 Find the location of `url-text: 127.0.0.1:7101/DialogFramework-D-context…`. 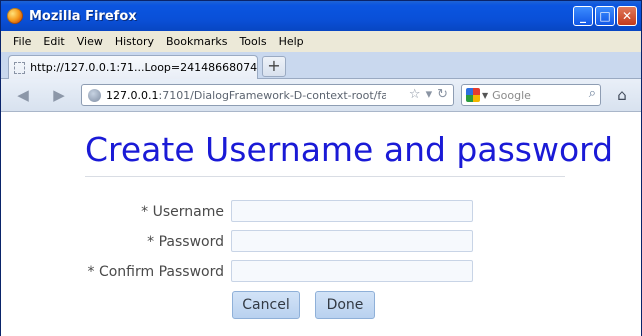

url-text: 127.0.0.1:7101/DialogFramework-D-context… is located at coordinates (246, 95).